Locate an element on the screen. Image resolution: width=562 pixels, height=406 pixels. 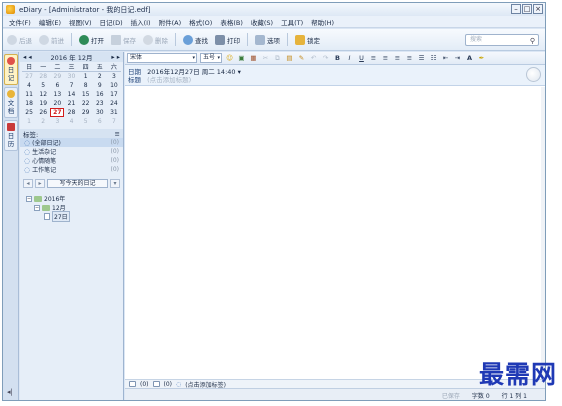
back-button: 后退 is located at coordinates (19, 39).